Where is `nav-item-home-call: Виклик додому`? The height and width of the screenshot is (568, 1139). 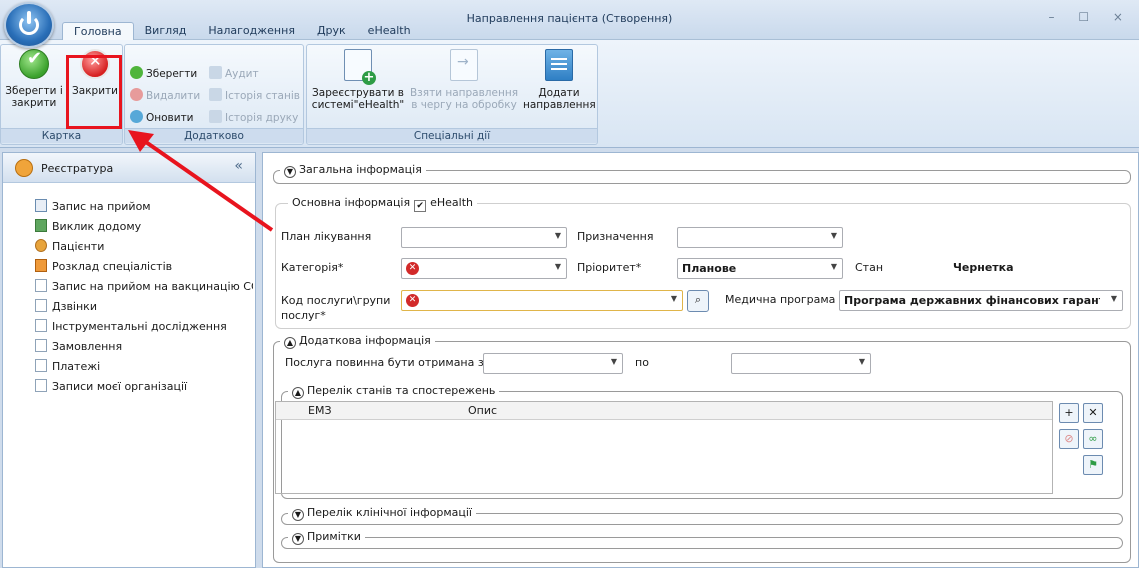
nav-item-home-call: Виклик додому is located at coordinates (144, 227).